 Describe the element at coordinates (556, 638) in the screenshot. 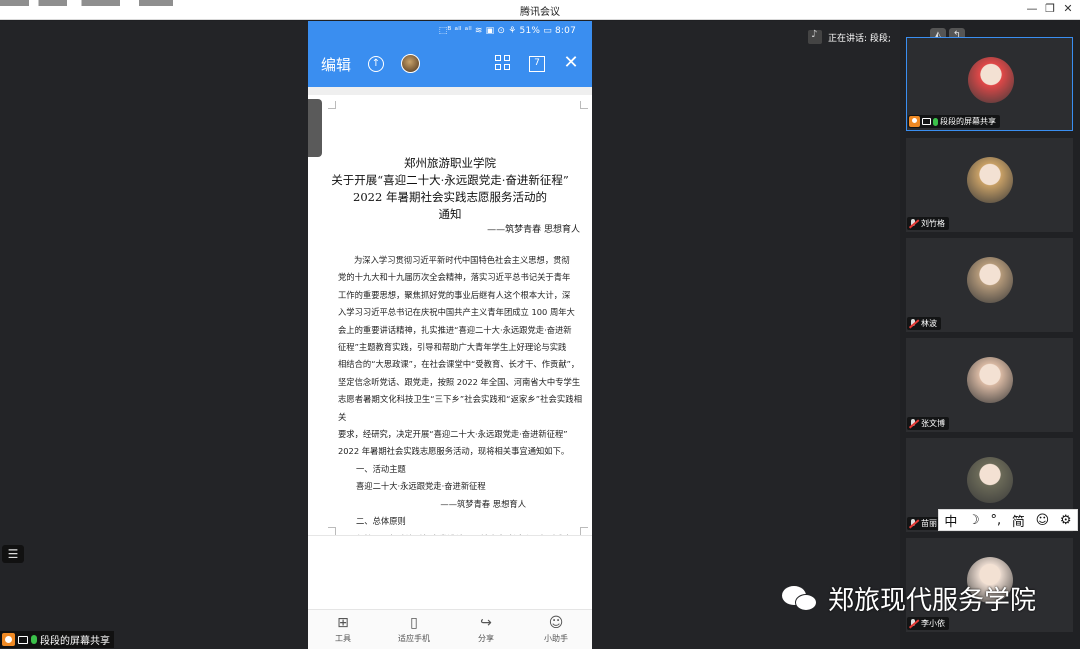

I see `assistant-label: 小助手` at that location.